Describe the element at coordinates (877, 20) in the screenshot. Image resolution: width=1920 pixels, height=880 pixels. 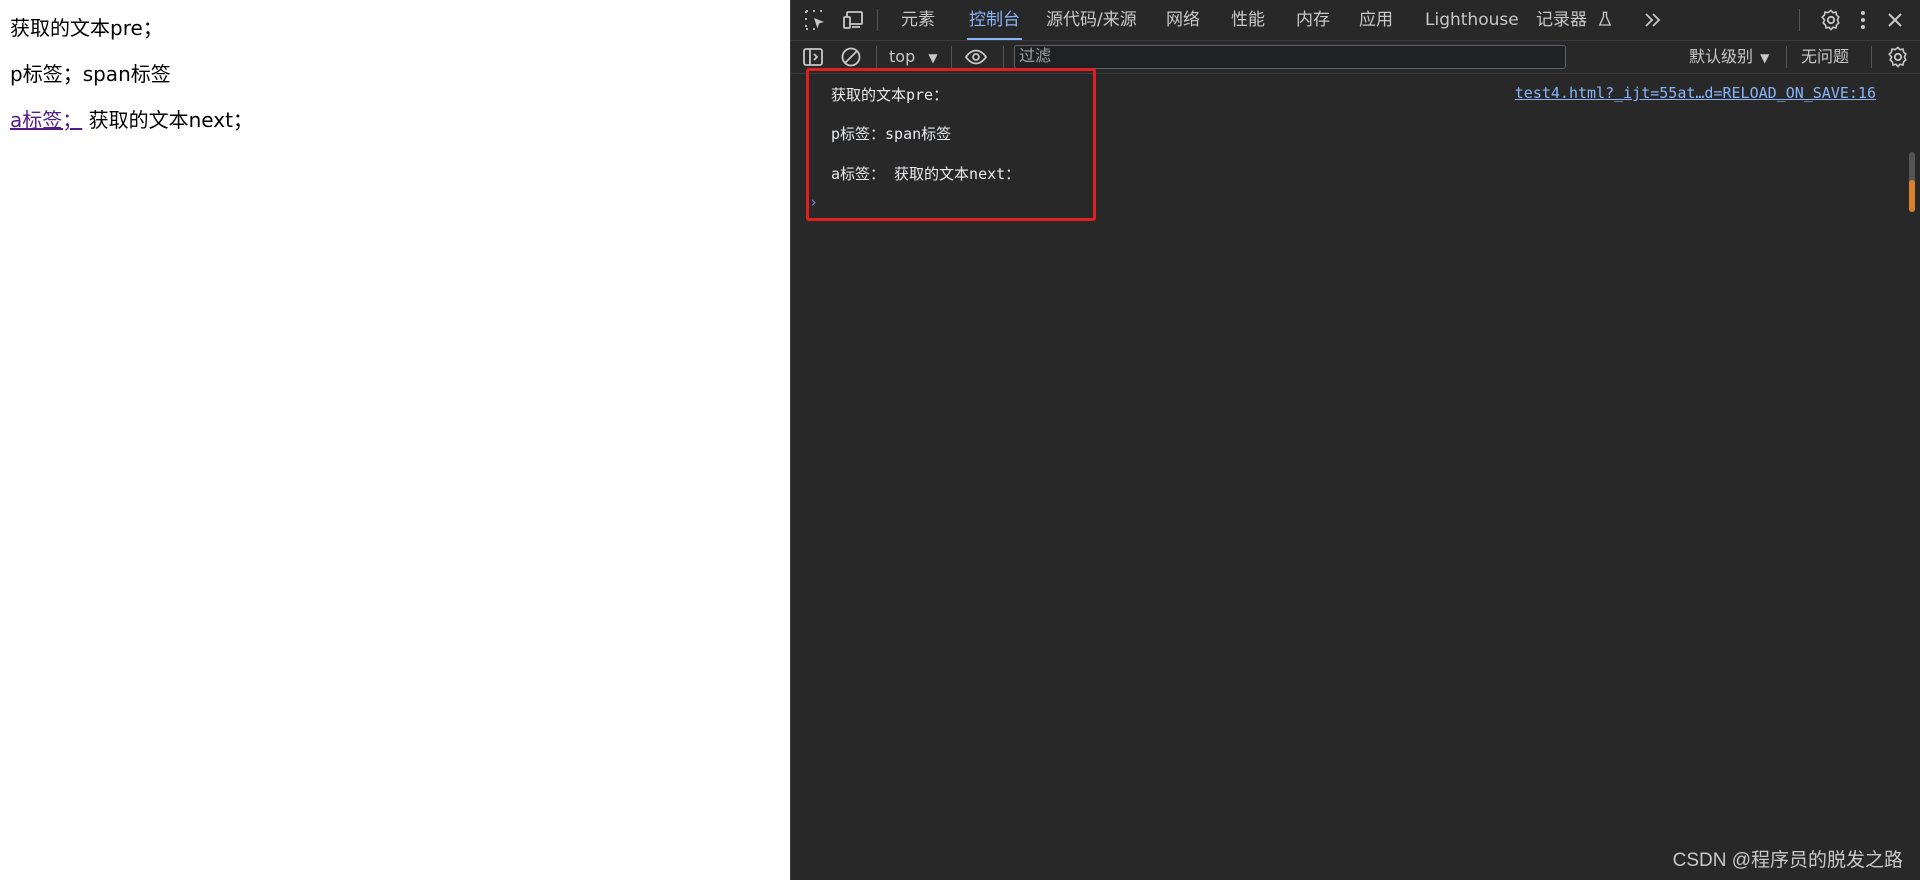
I see `tabbar-divider` at that location.